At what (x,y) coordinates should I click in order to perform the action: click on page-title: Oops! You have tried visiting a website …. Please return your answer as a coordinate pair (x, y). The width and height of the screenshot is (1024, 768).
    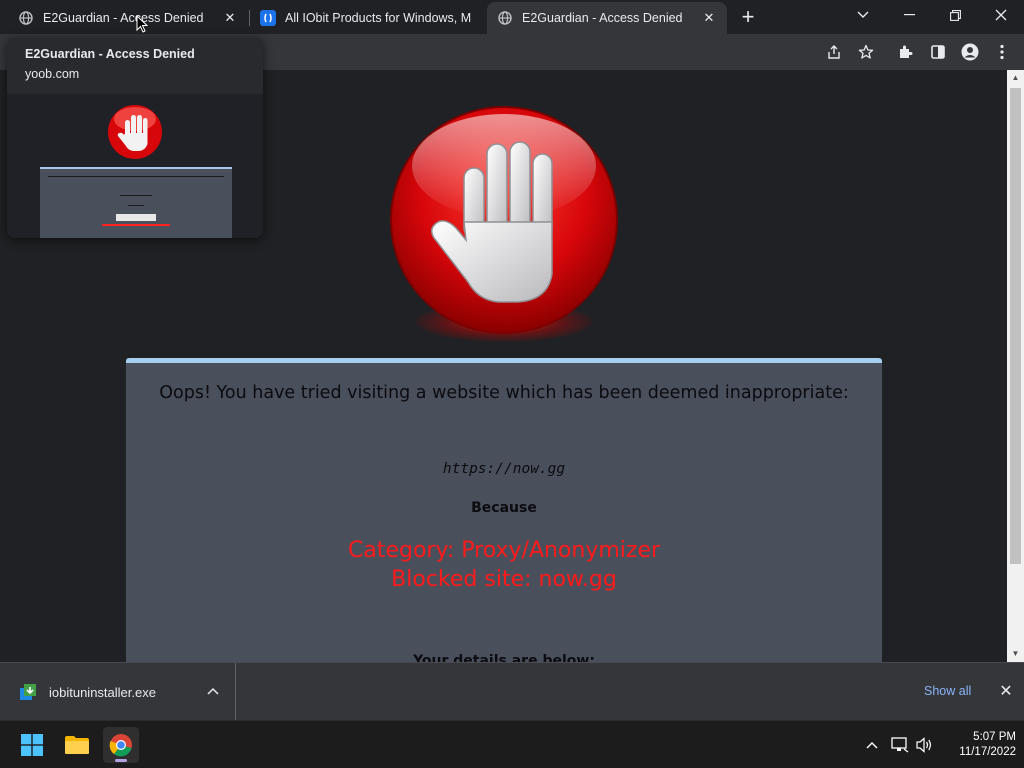
    Looking at the image, I should click on (504, 393).